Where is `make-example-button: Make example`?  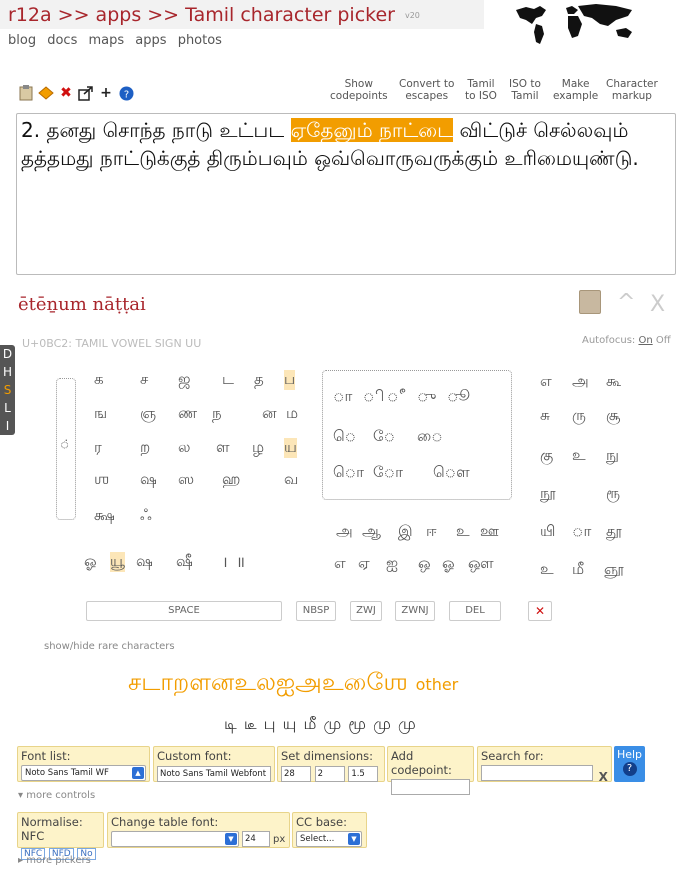
make-example-button: Make example is located at coordinates (575, 90).